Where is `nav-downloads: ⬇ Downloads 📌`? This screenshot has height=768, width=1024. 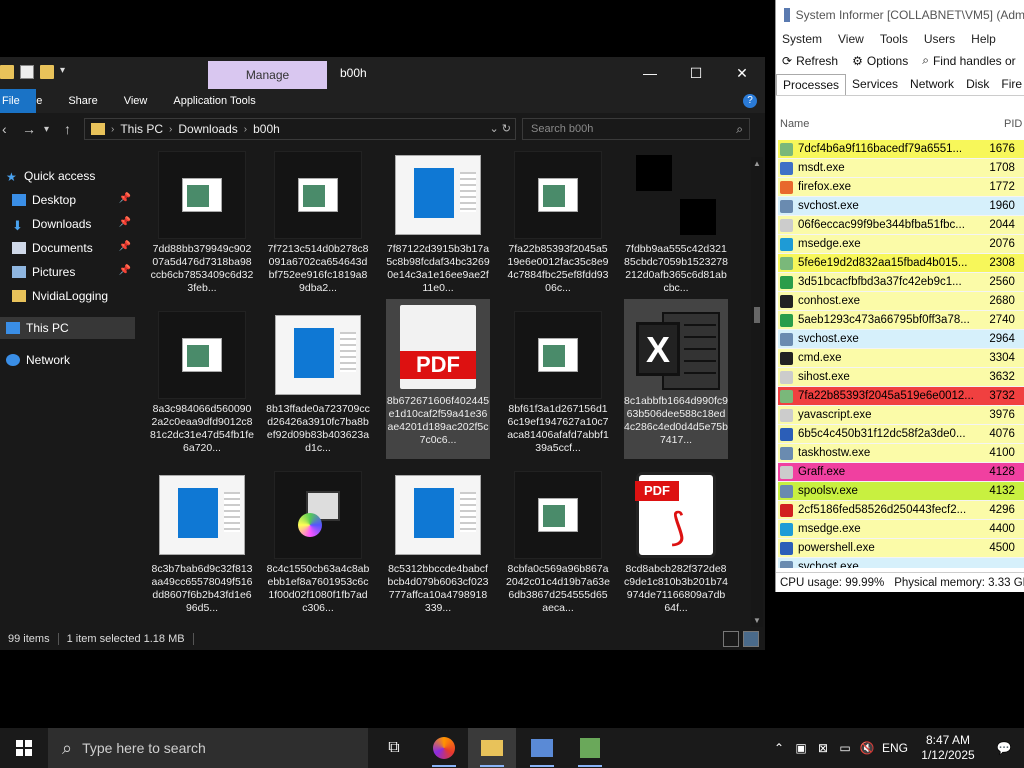 nav-downloads: ⬇ Downloads 📌 is located at coordinates (67, 224).